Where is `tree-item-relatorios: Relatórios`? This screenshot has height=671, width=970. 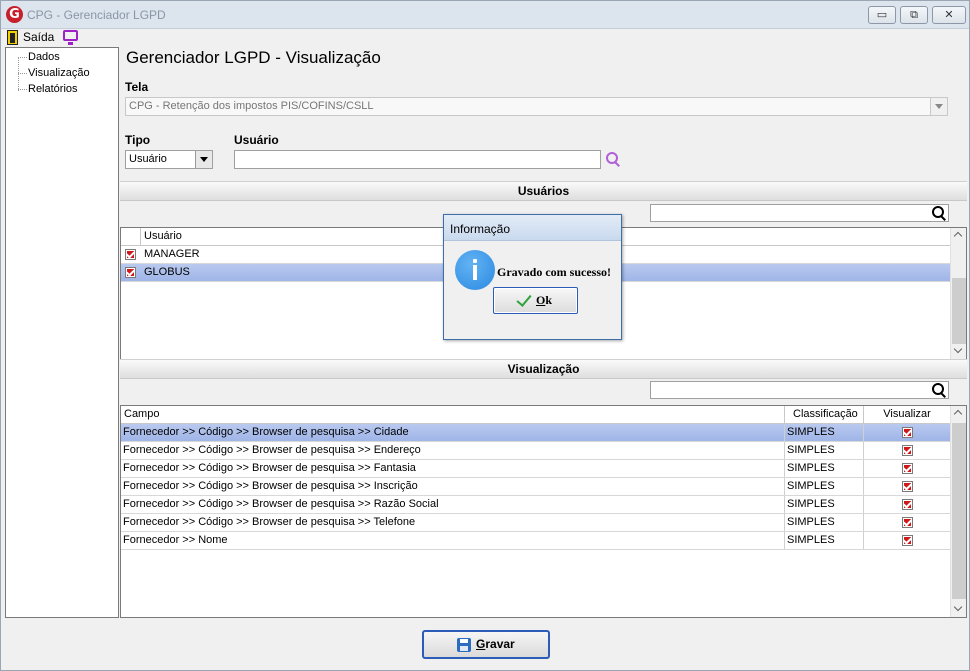 tree-item-relatorios: Relatórios is located at coordinates (53, 89).